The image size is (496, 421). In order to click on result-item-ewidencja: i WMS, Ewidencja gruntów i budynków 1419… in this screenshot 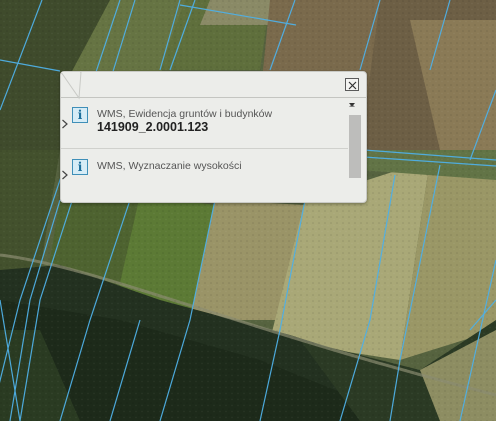, I will do `click(204, 123)`.